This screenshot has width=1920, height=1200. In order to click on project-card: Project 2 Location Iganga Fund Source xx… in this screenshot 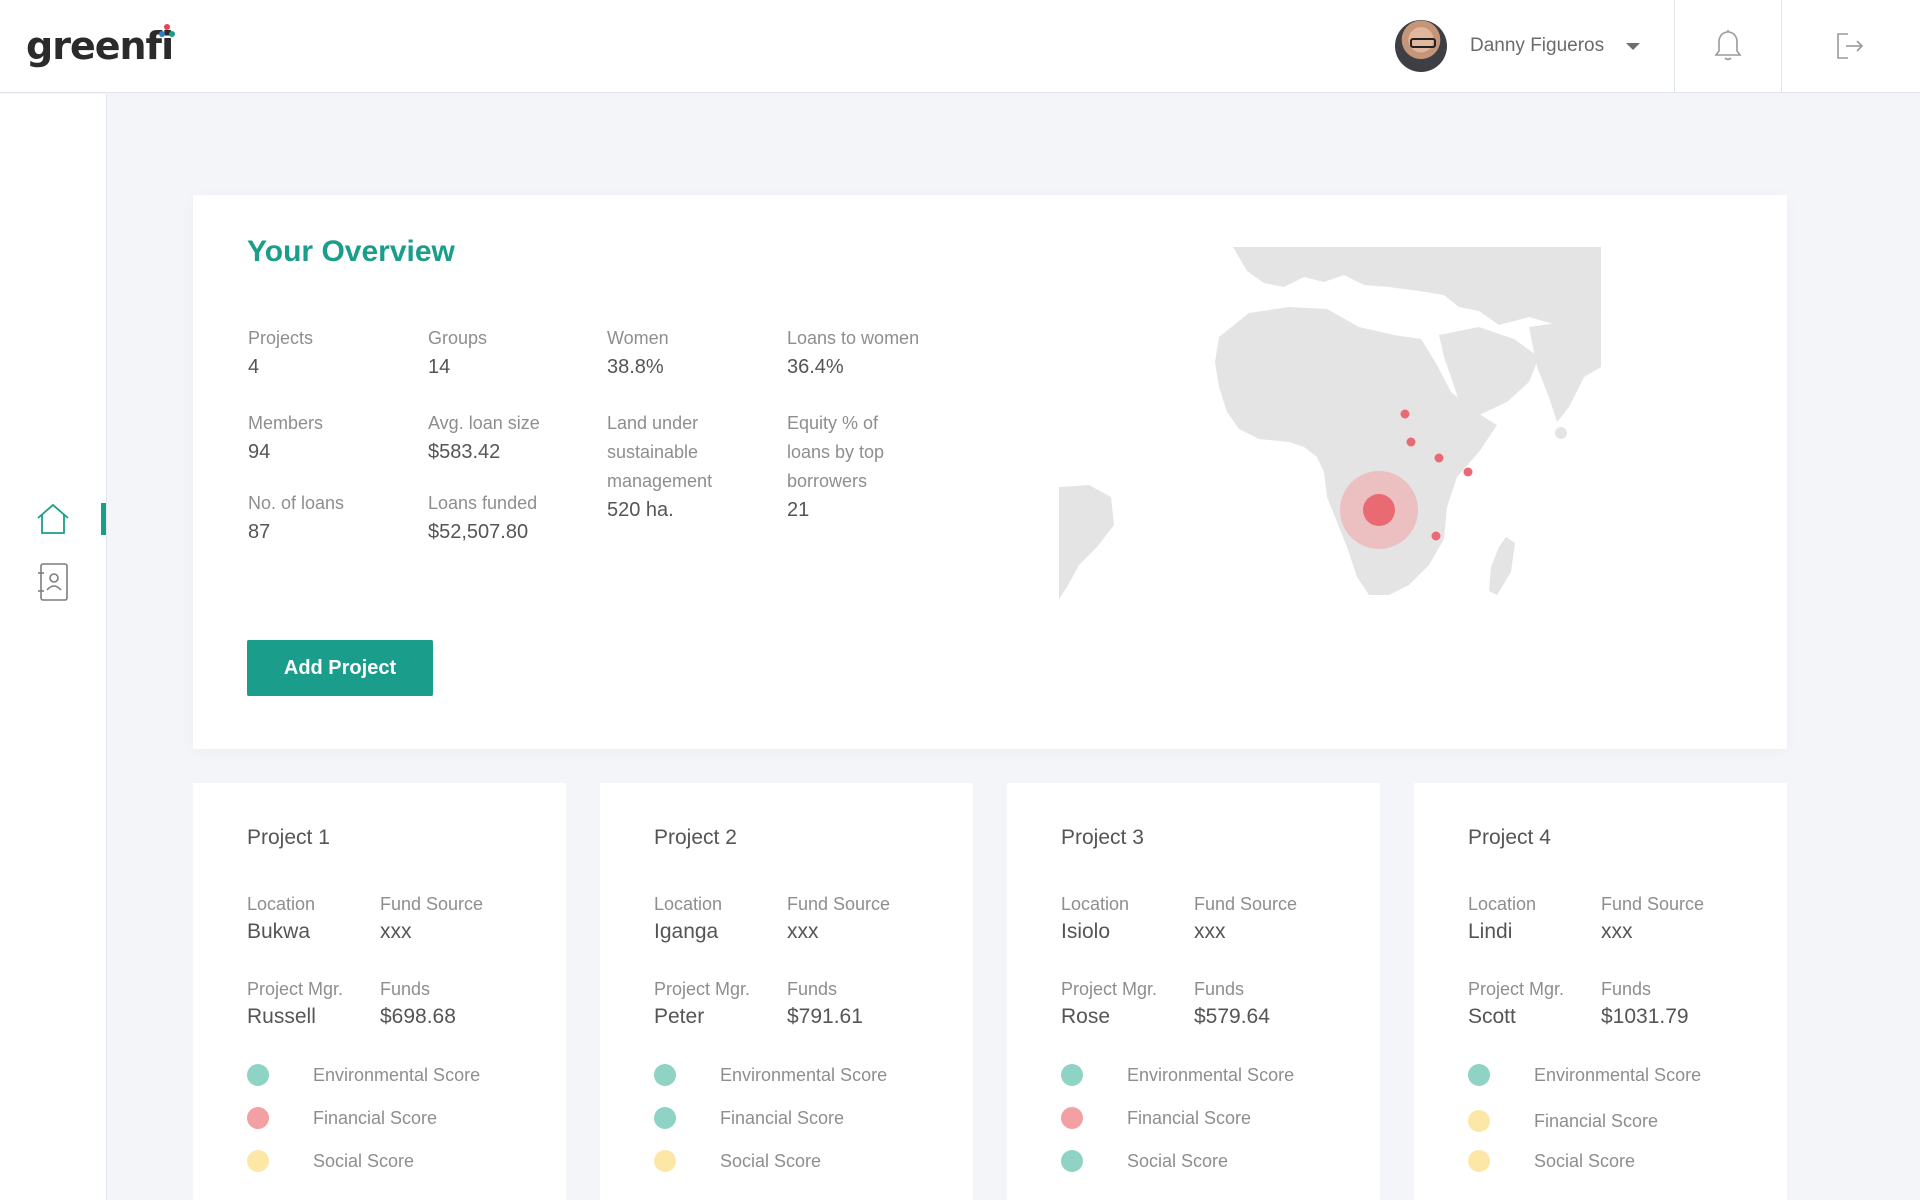, I will do `click(786, 991)`.